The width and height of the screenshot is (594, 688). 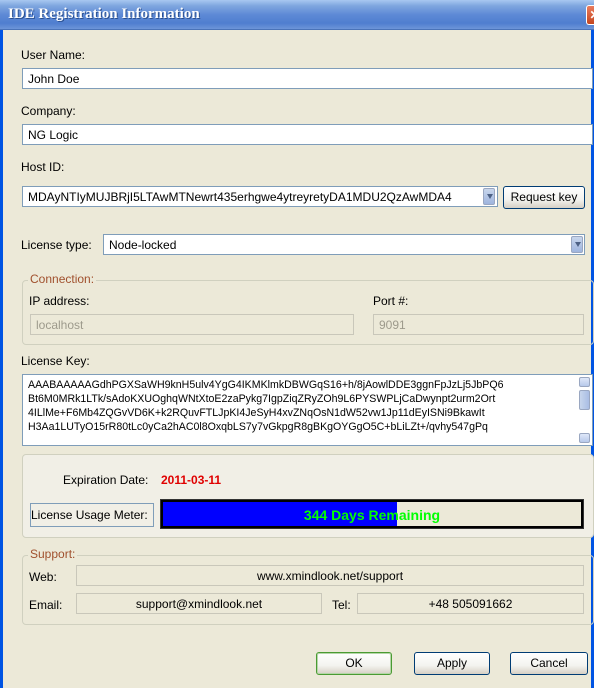 I want to click on email-field: support@xmindlook.net, so click(x=199, y=603).